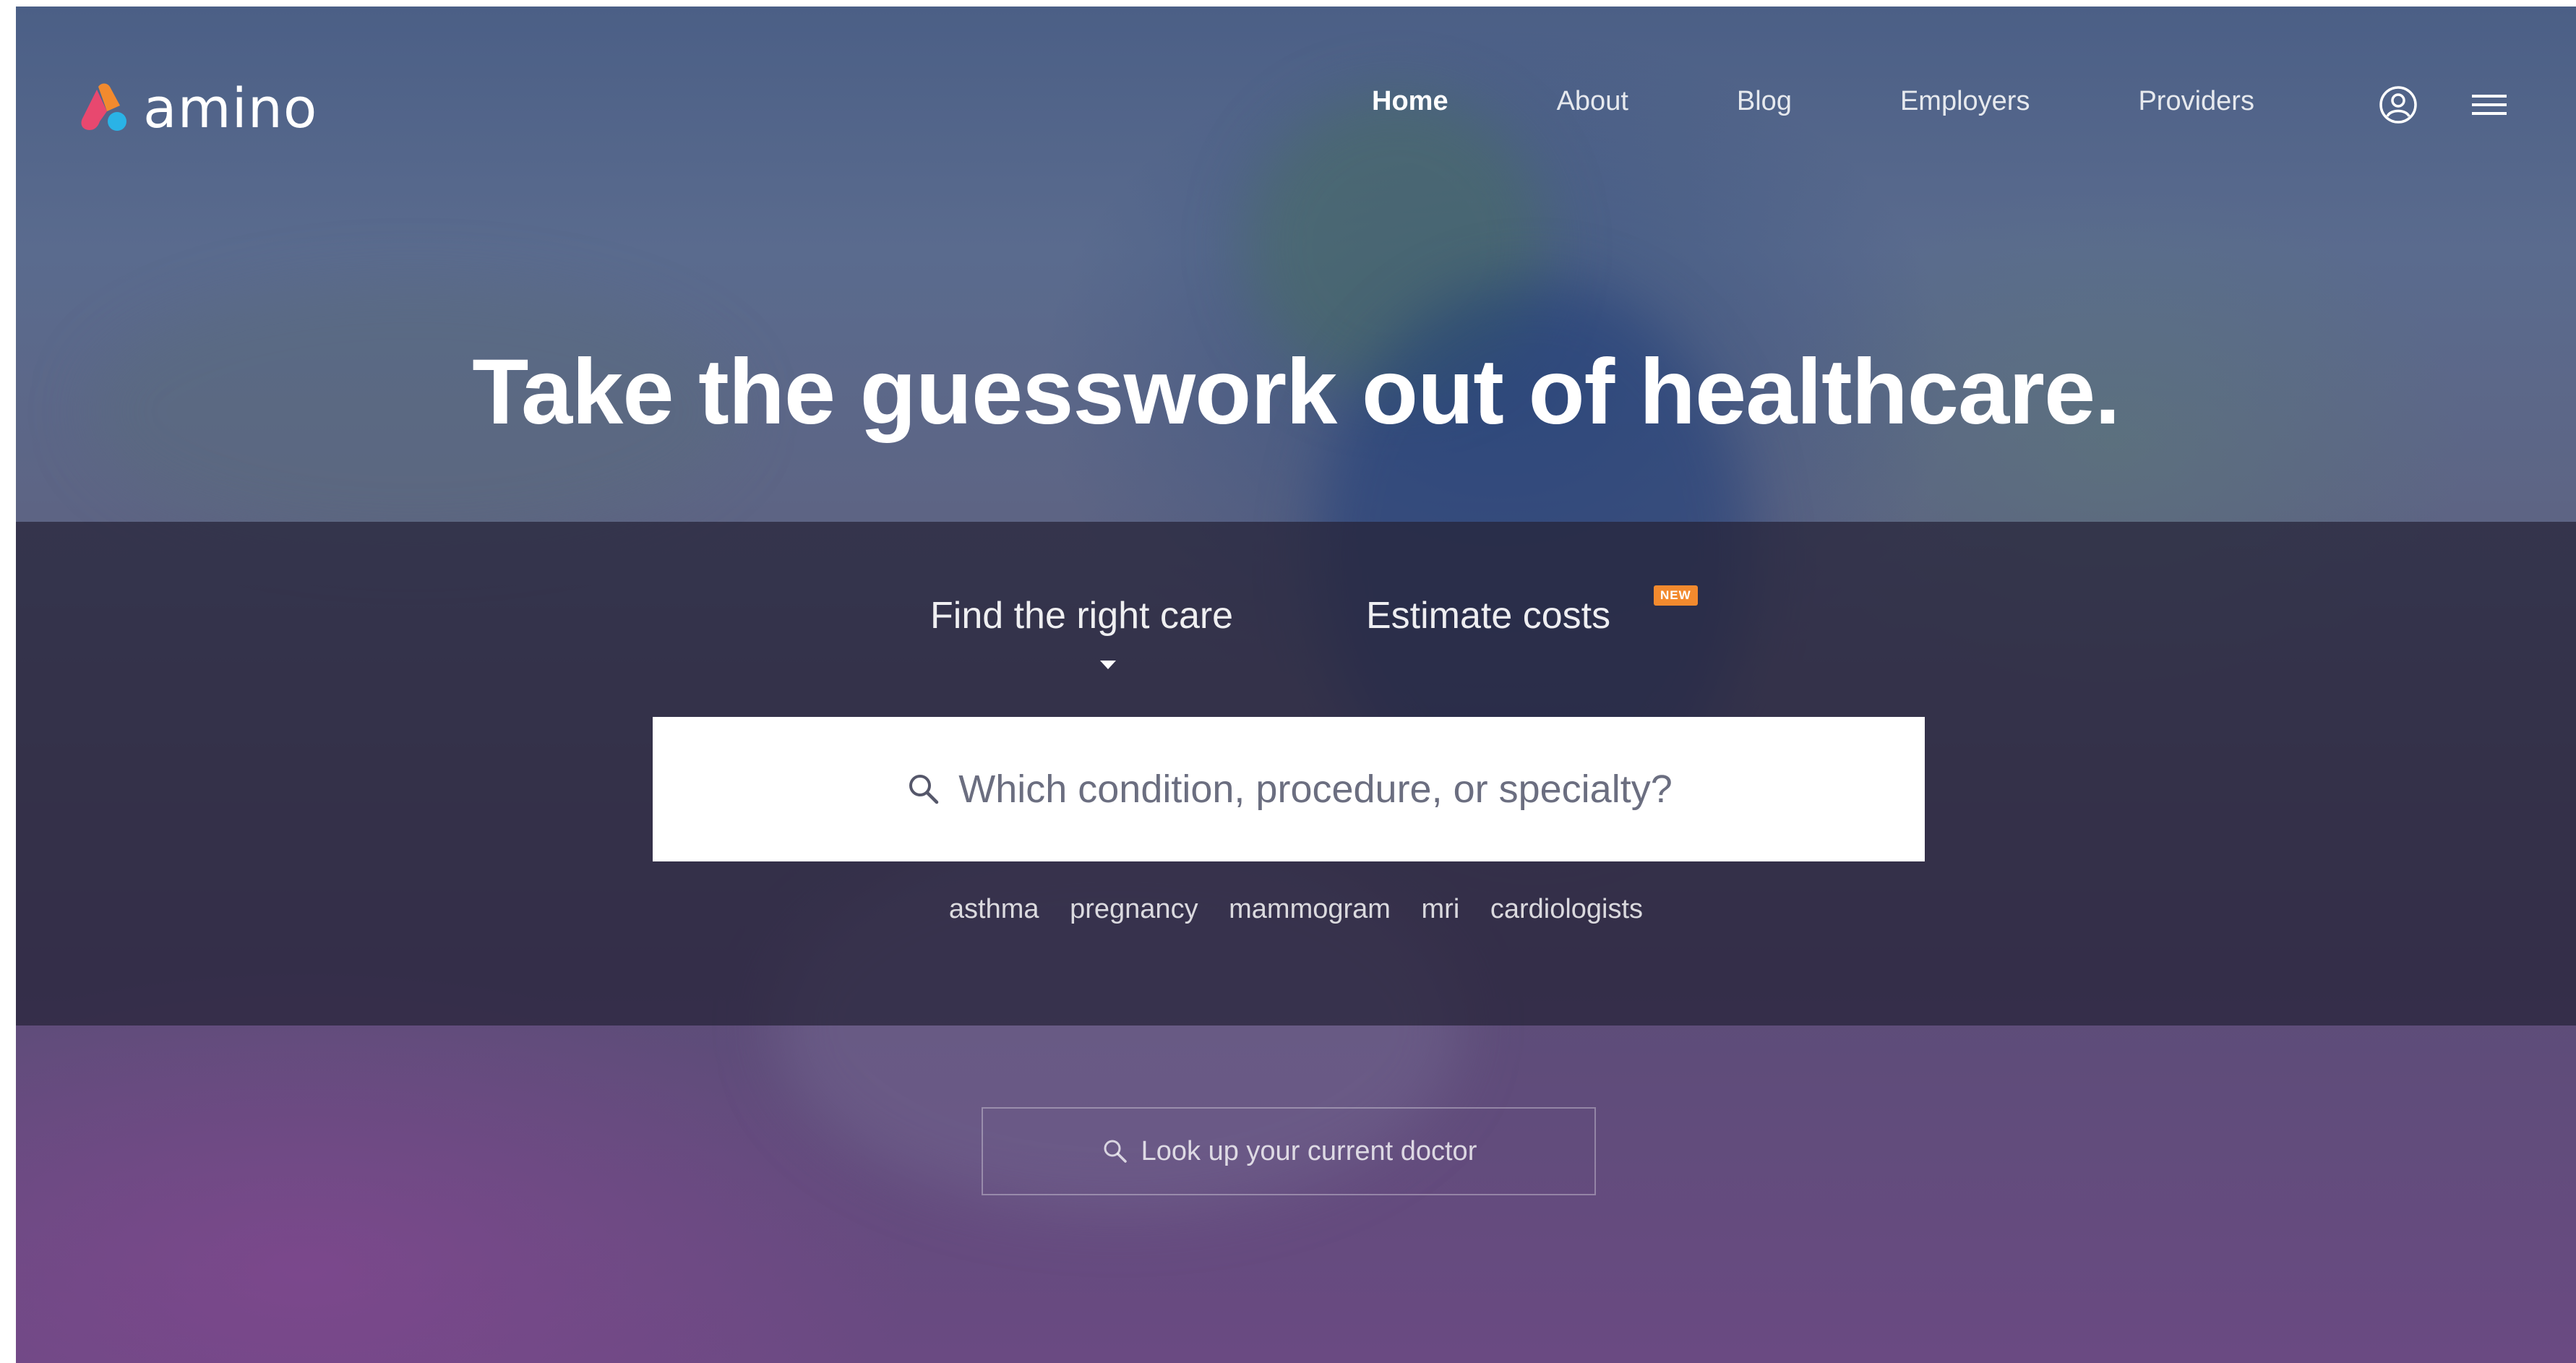 The height and width of the screenshot is (1363, 2576). Describe the element at coordinates (1488, 616) in the screenshot. I see `tab-estimate-costs: Estimate costs` at that location.